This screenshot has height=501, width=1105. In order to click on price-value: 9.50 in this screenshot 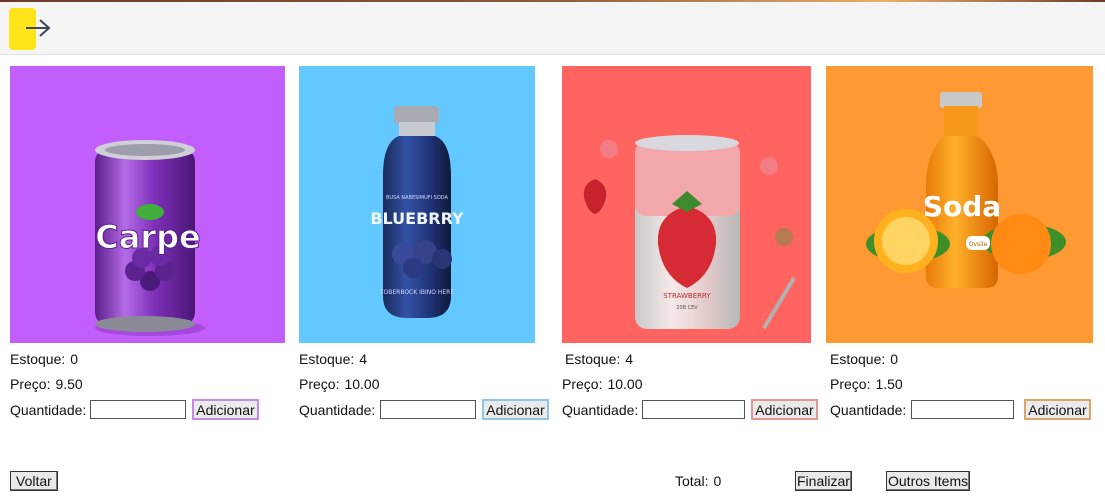, I will do `click(69, 384)`.